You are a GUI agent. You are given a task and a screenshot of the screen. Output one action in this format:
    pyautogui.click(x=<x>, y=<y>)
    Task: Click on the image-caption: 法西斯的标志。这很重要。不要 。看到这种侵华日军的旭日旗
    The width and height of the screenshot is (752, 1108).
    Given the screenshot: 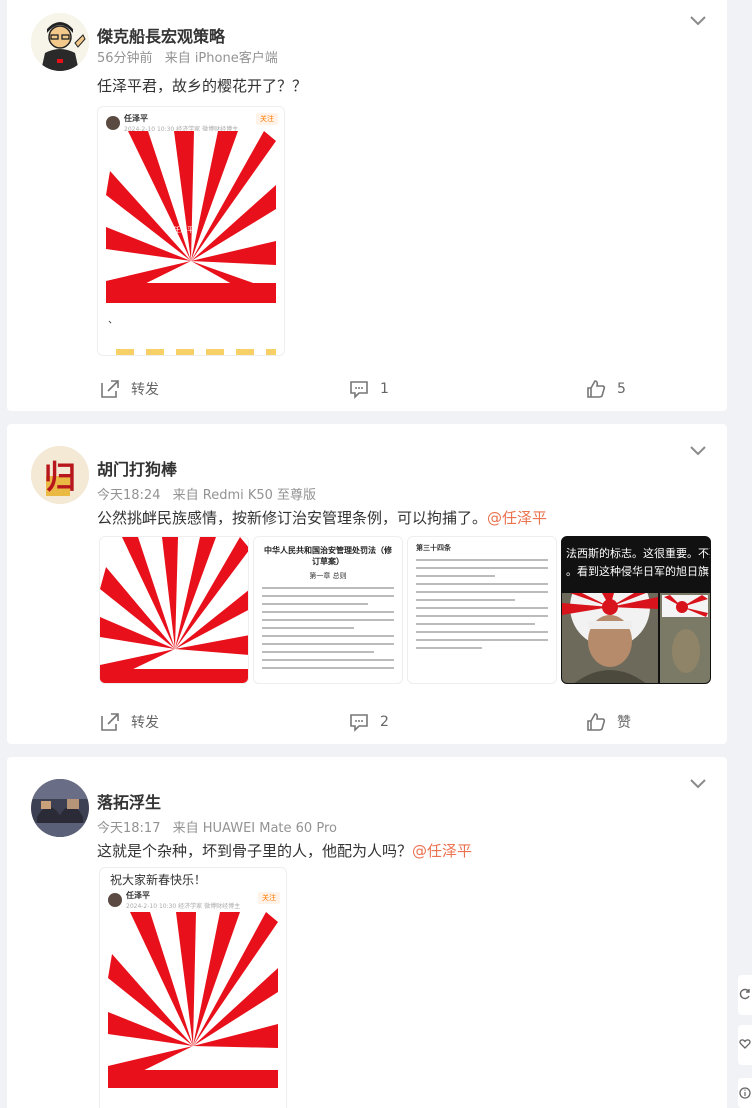 What is the action you would take?
    pyautogui.click(x=638, y=563)
    